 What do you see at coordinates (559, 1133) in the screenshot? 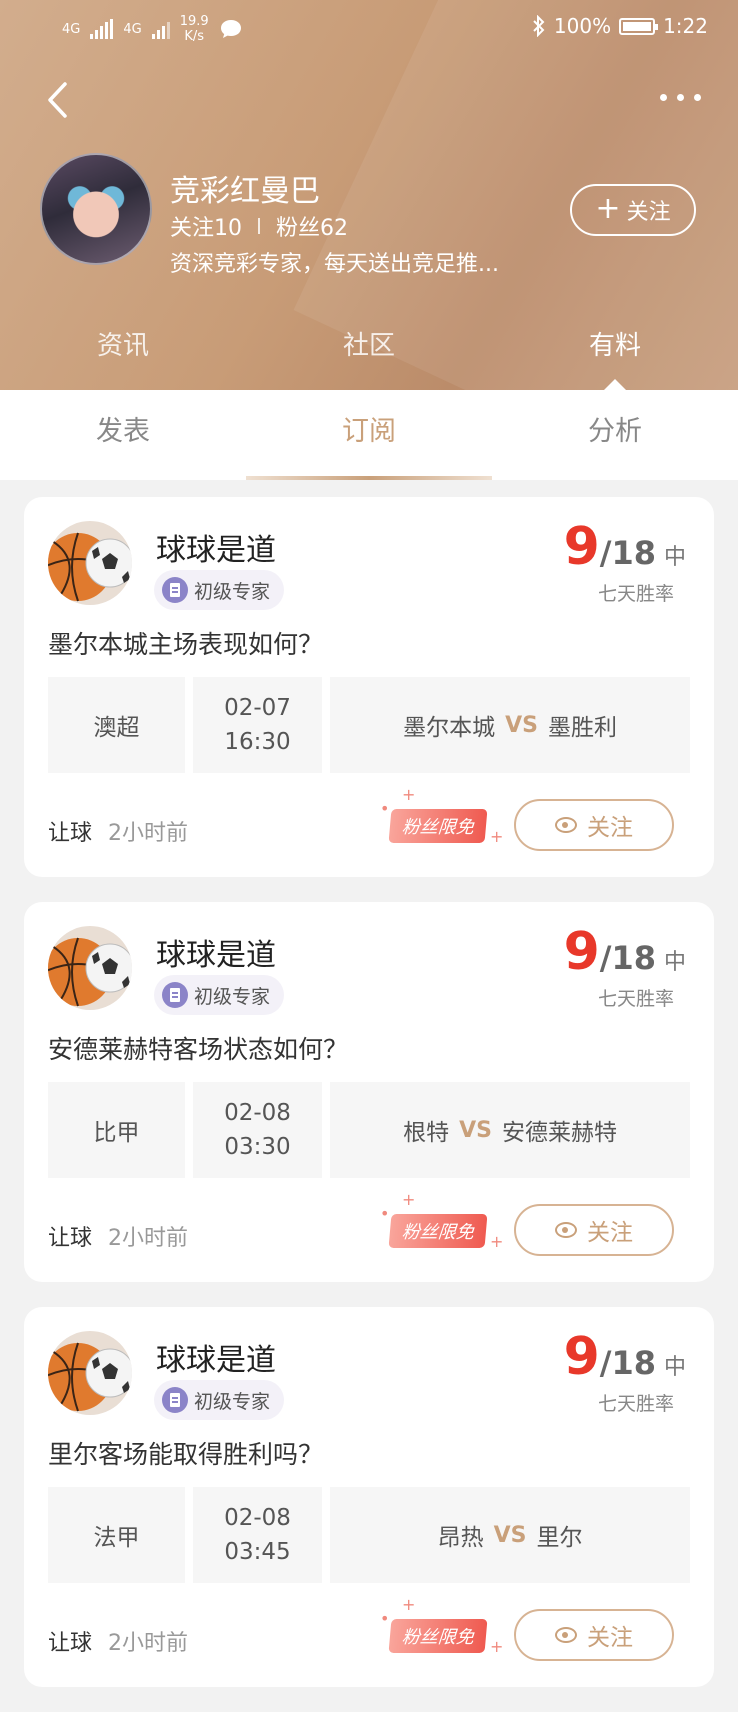
I see `away-team: 安德莱赫特` at bounding box center [559, 1133].